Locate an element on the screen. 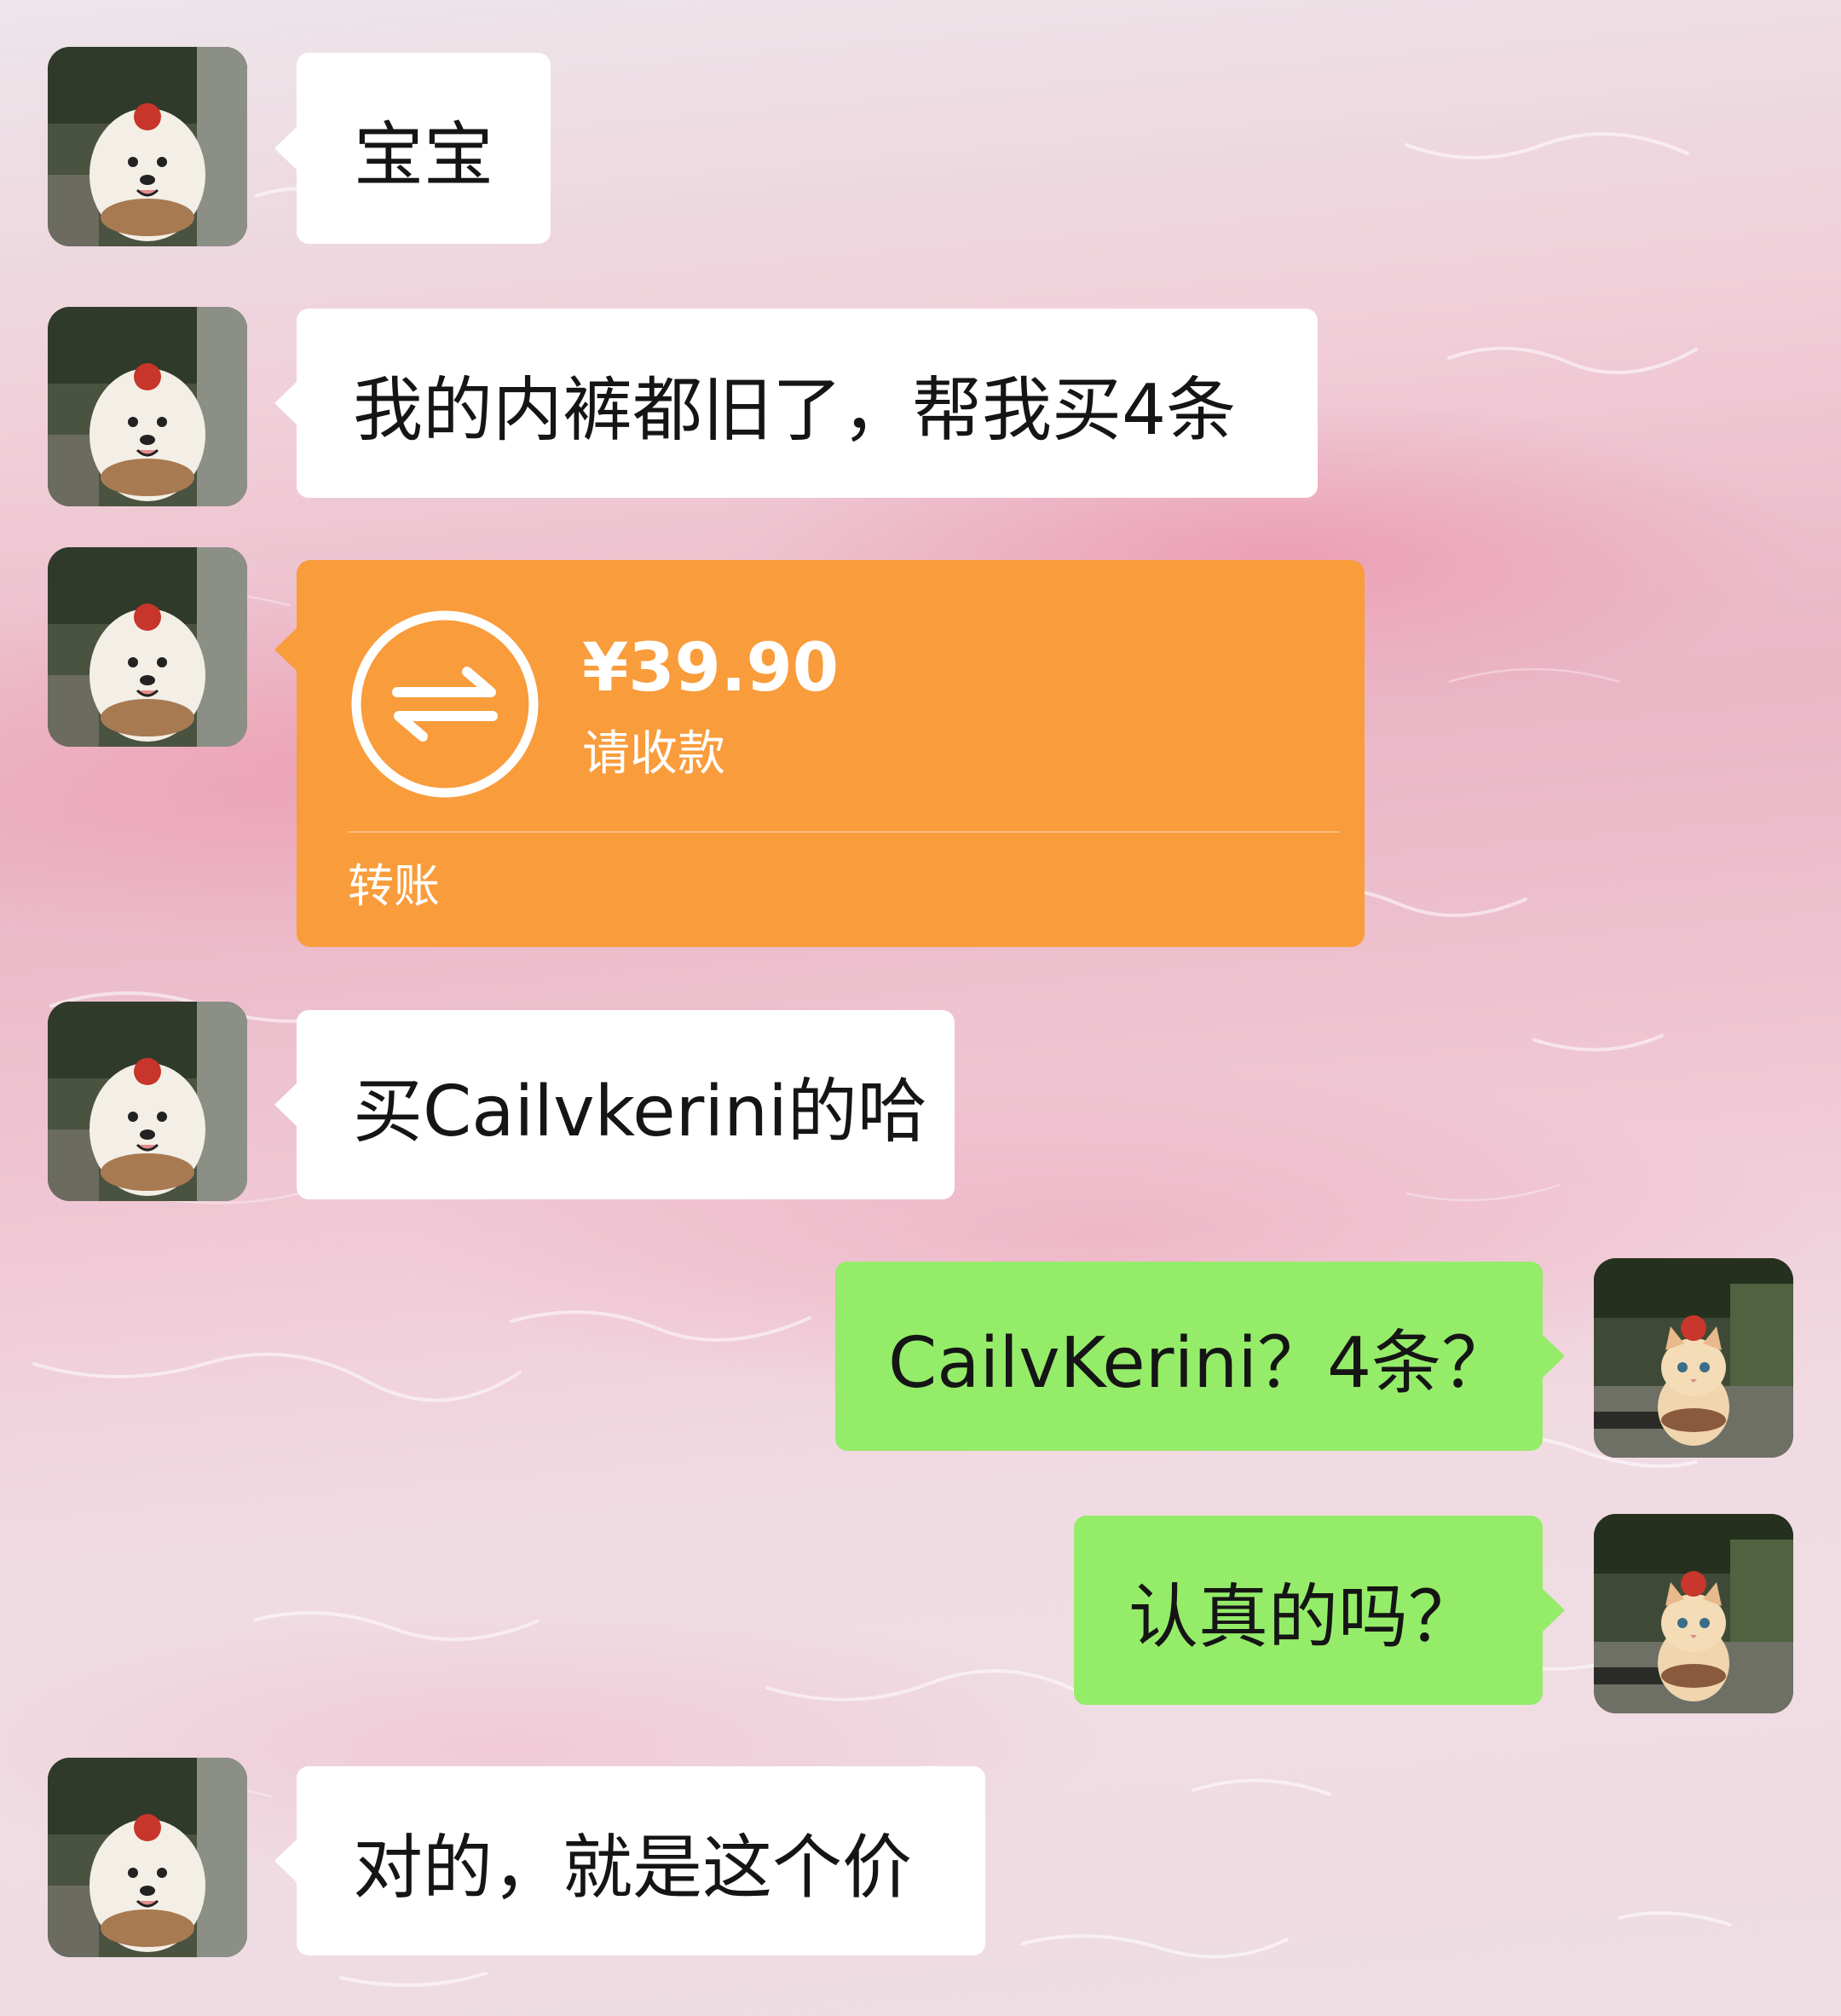 Image resolution: width=1841 pixels, height=2016 pixels. transfer-status: 请收款 is located at coordinates (653, 754).